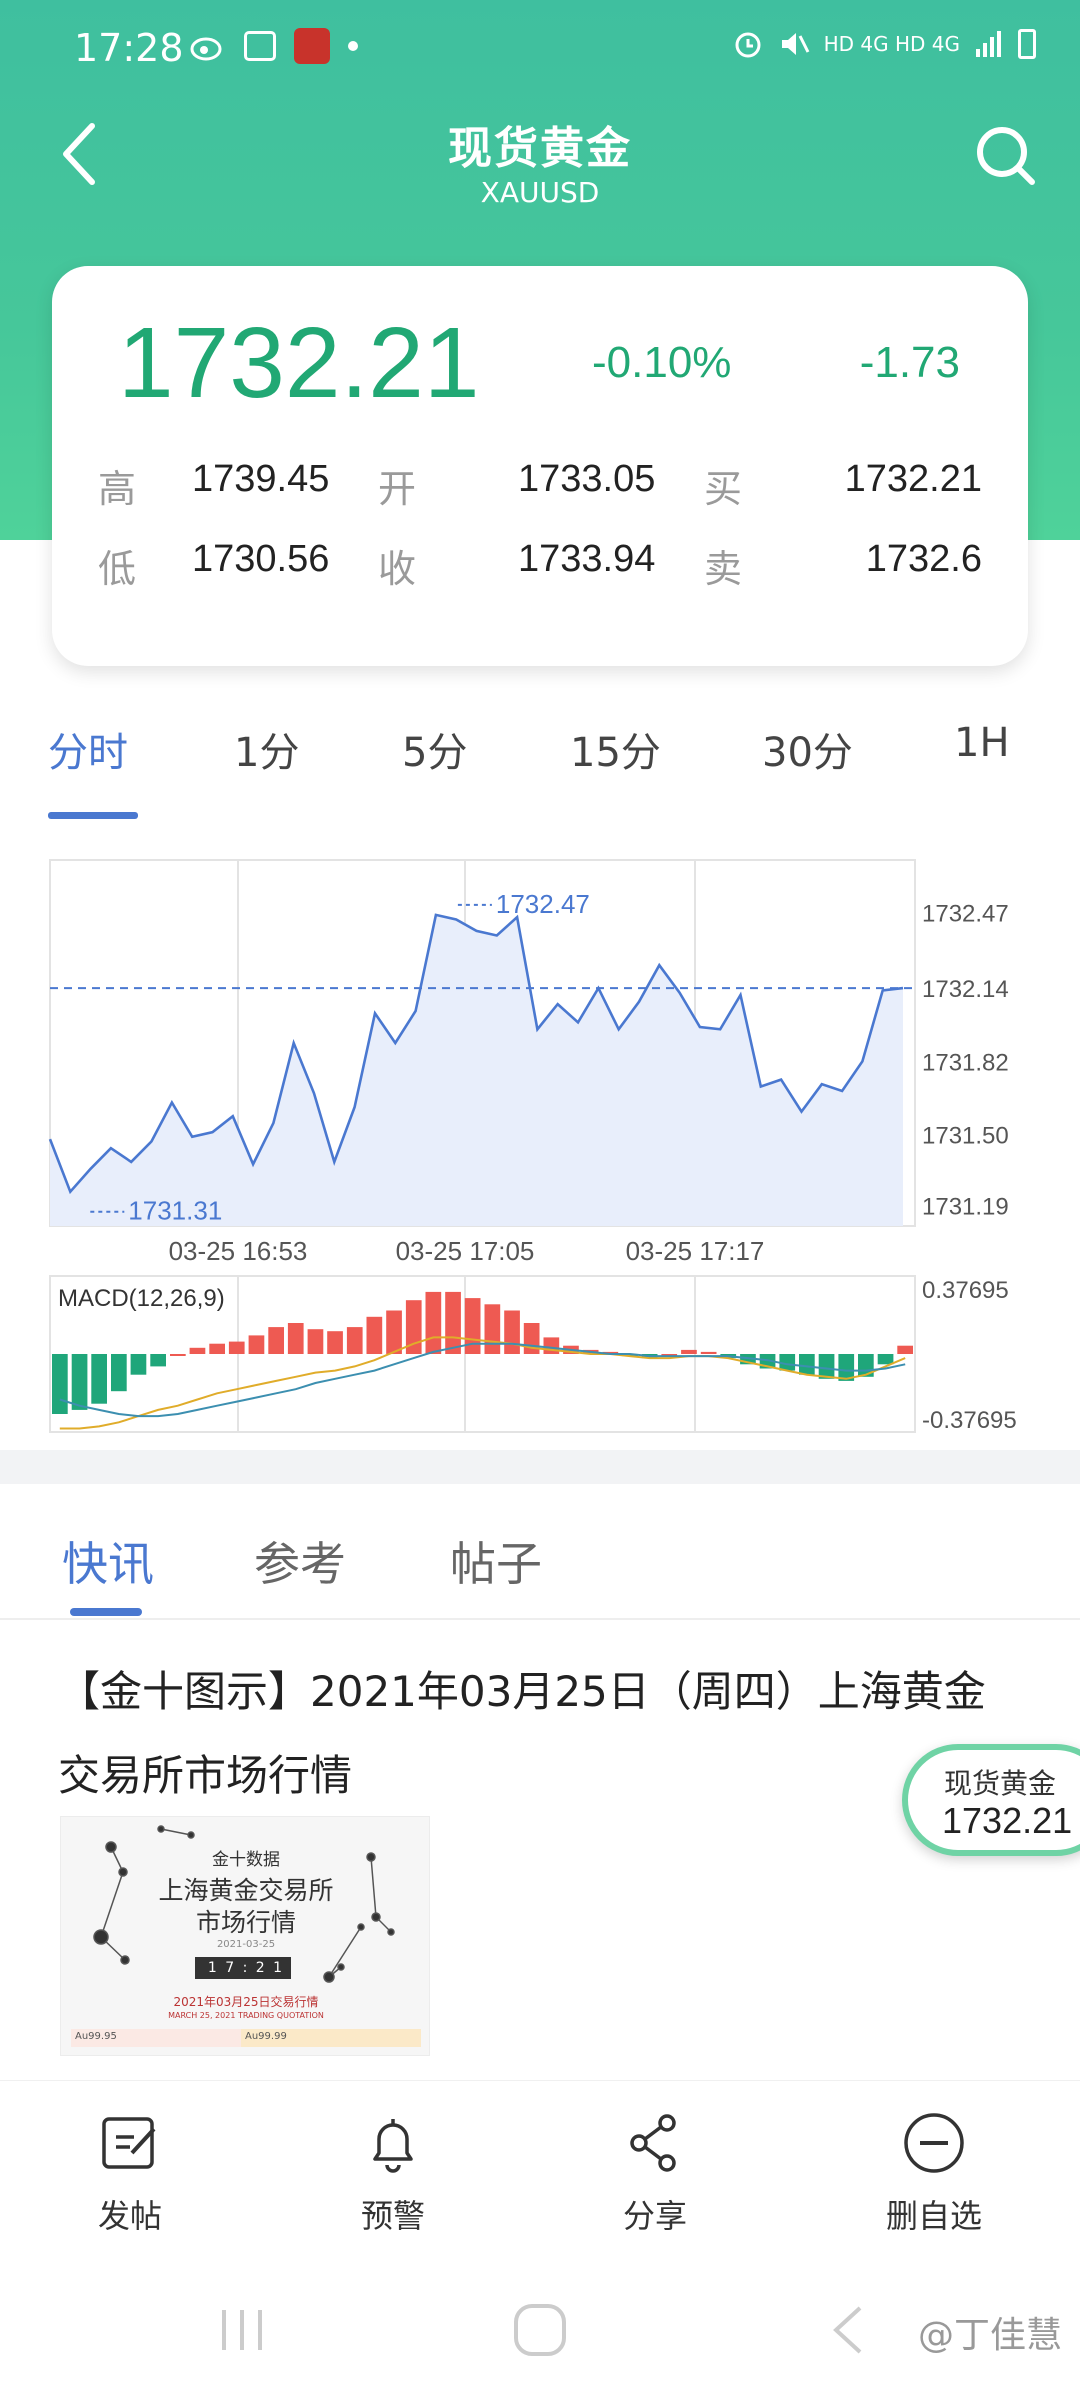  Describe the element at coordinates (587, 479) in the screenshot. I see `open-value: 1733.05` at that location.